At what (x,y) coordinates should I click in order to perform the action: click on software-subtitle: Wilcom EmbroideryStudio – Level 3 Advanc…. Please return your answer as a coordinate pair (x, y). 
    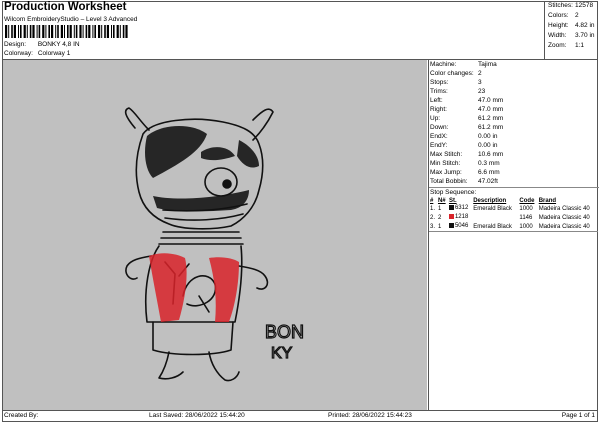
    Looking at the image, I should click on (71, 19).